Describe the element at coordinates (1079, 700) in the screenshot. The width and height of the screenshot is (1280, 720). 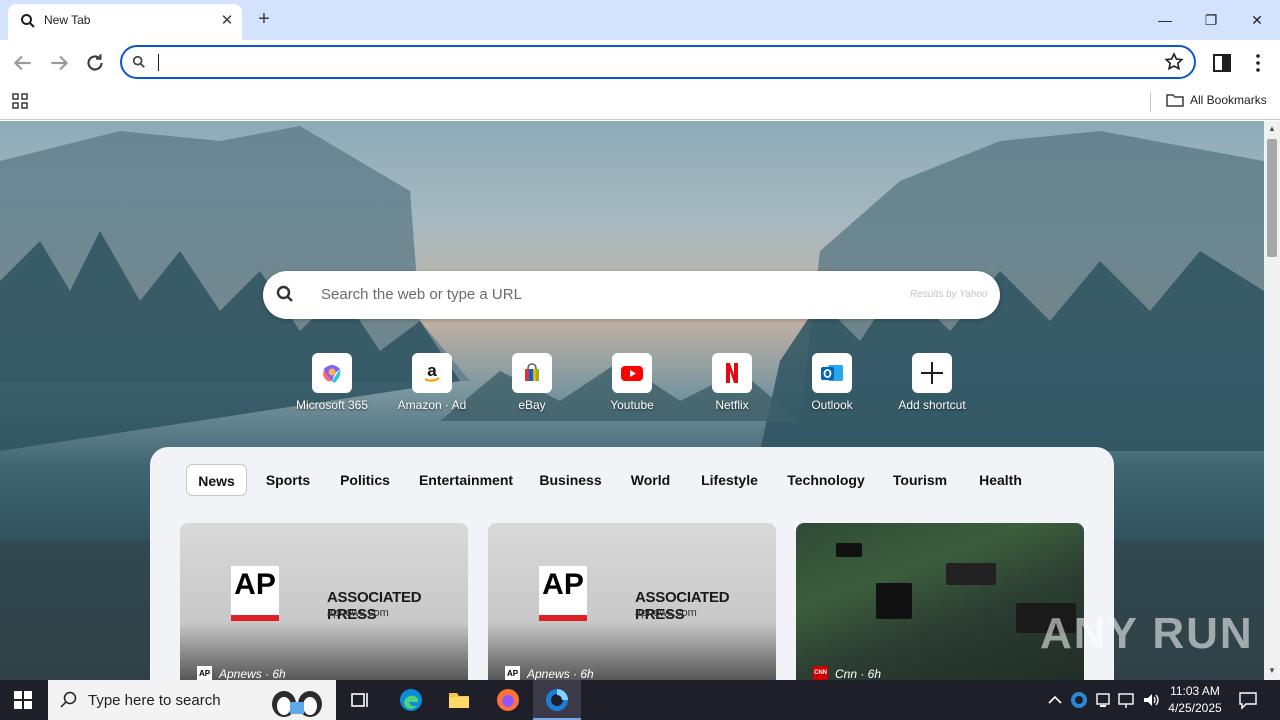
I see `network-app-icon` at that location.